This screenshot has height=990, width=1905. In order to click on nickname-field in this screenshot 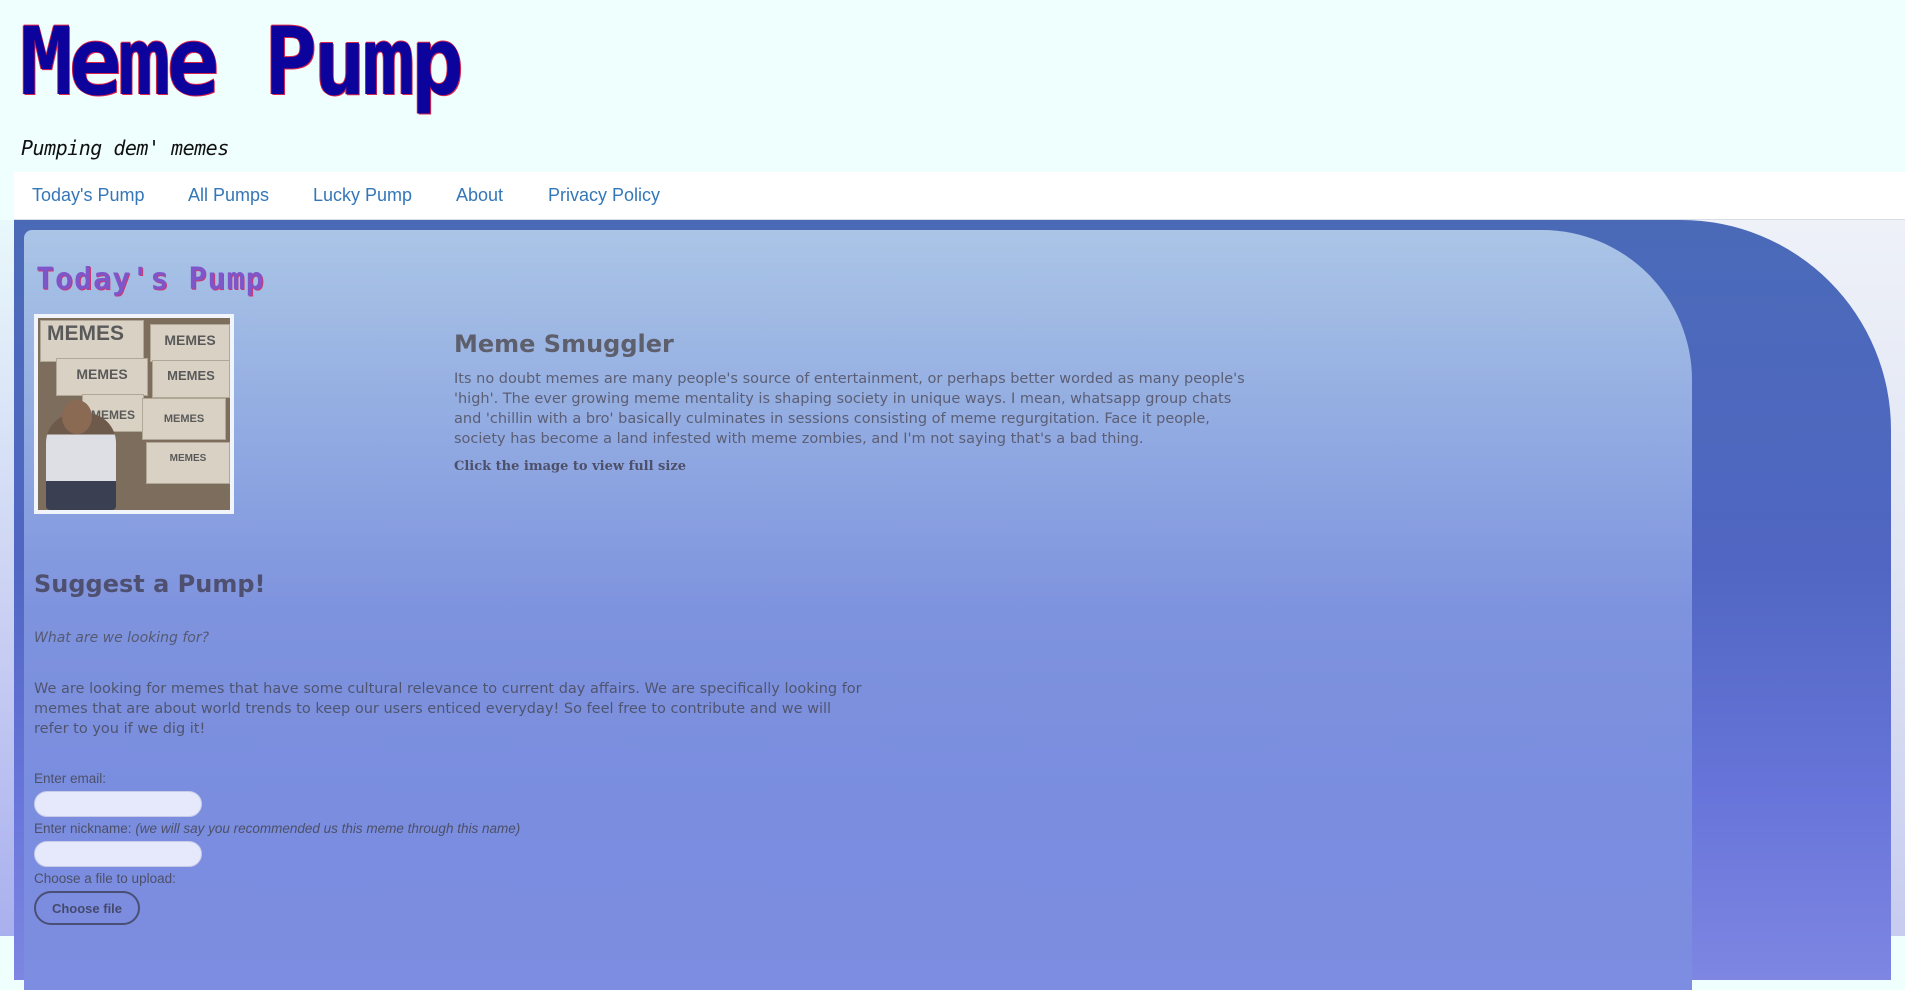, I will do `click(118, 854)`.